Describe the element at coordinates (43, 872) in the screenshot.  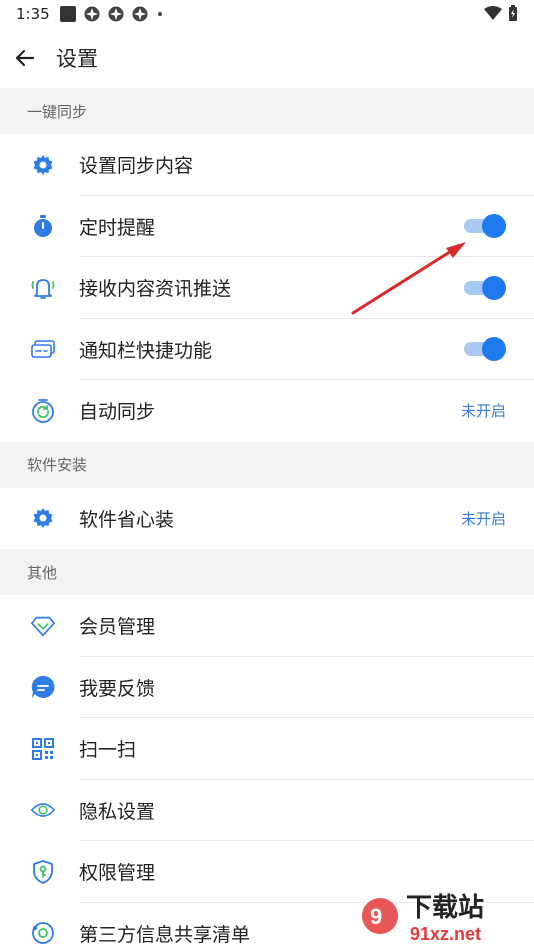
I see `shield-icon` at that location.